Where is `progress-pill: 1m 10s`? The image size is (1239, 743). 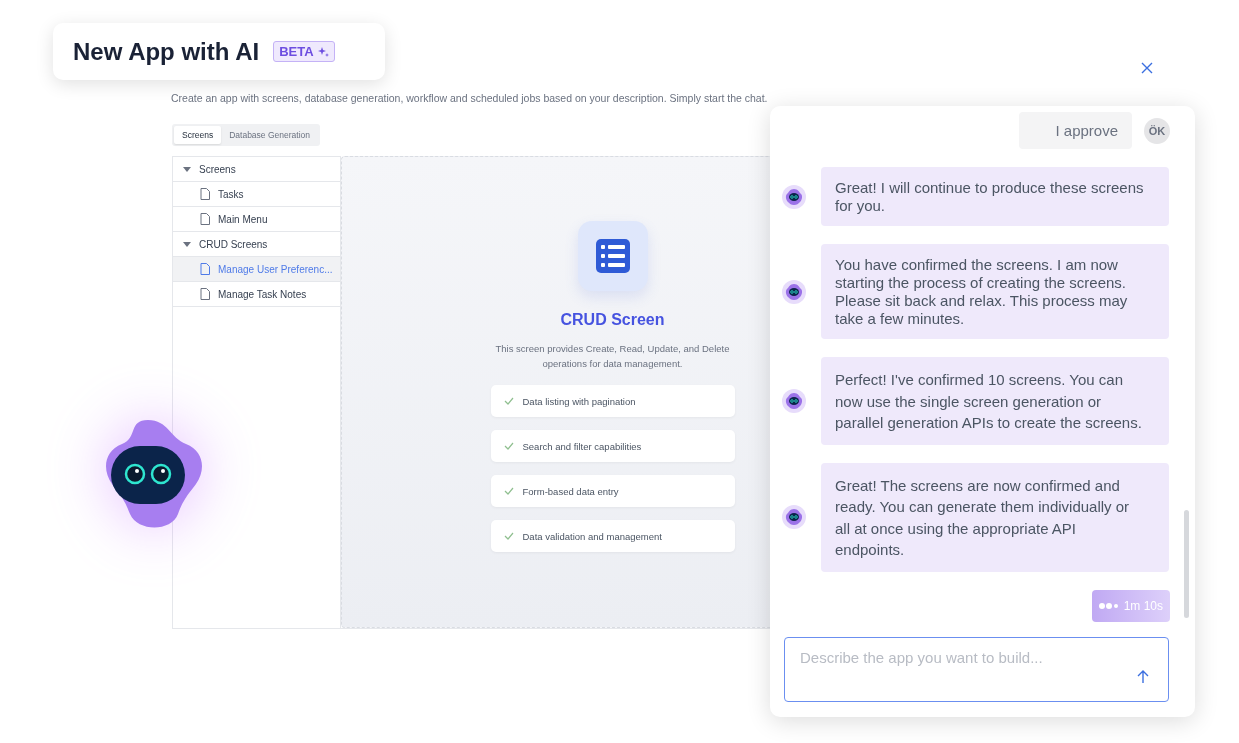
progress-pill: 1m 10s is located at coordinates (1130, 605).